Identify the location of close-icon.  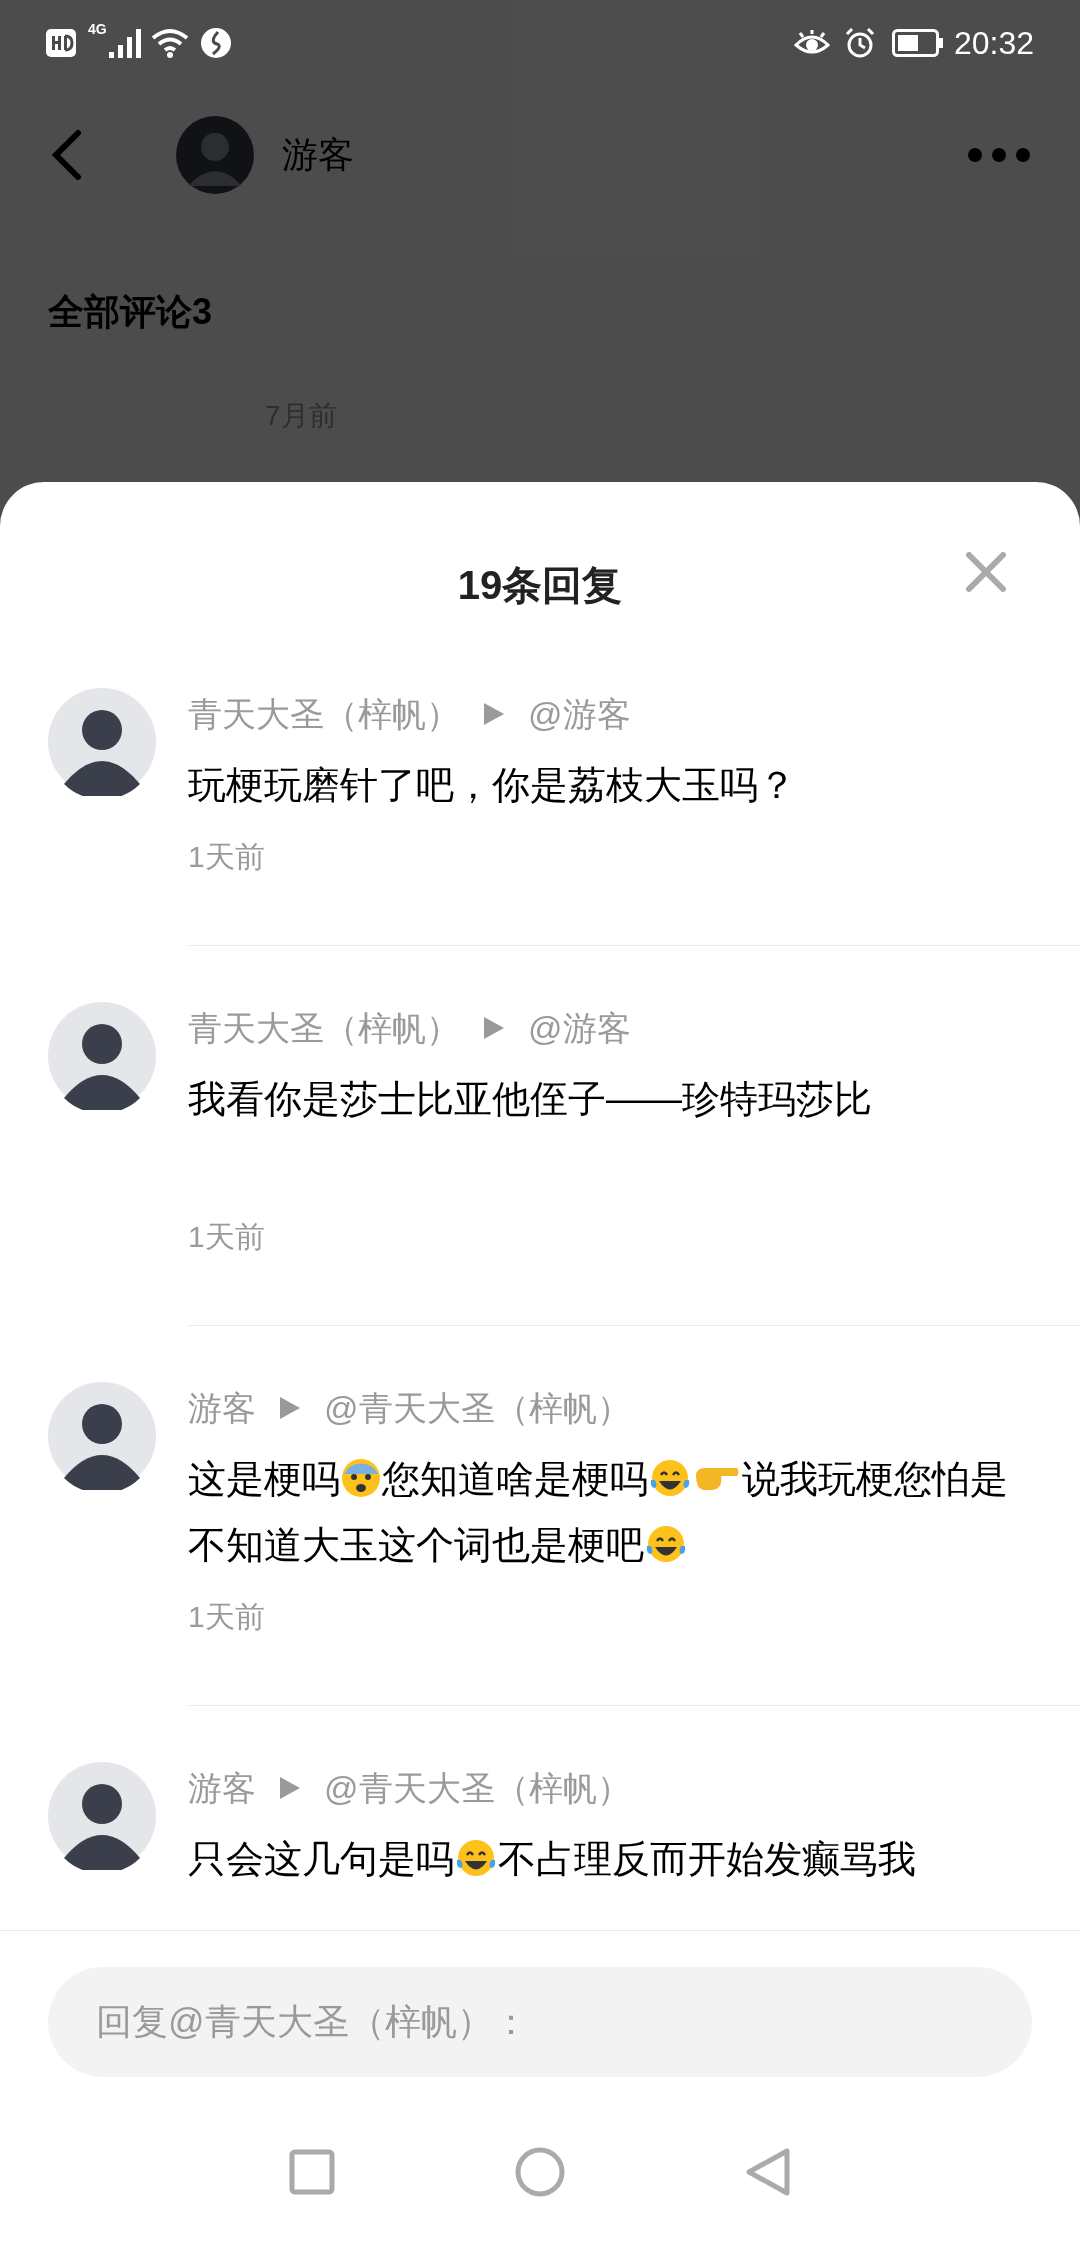
(986, 572).